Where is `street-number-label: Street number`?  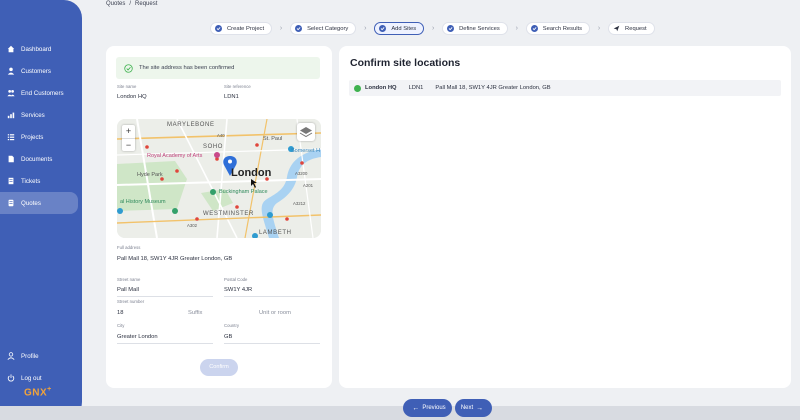
street-number-label: Street number is located at coordinates (131, 301).